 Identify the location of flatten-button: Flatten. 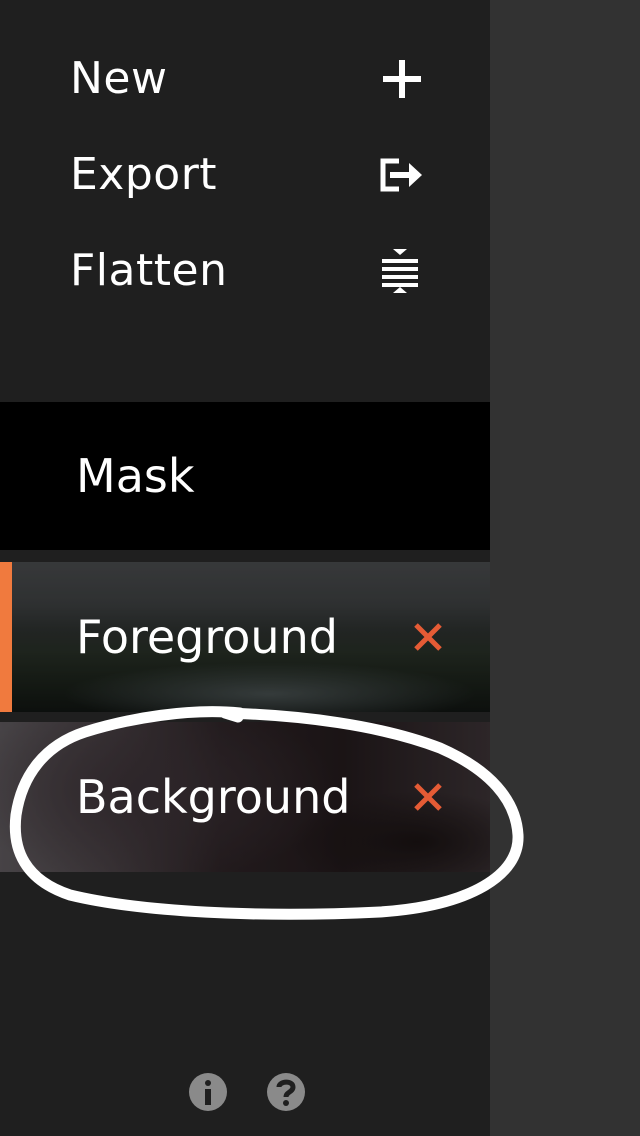
(245, 271).